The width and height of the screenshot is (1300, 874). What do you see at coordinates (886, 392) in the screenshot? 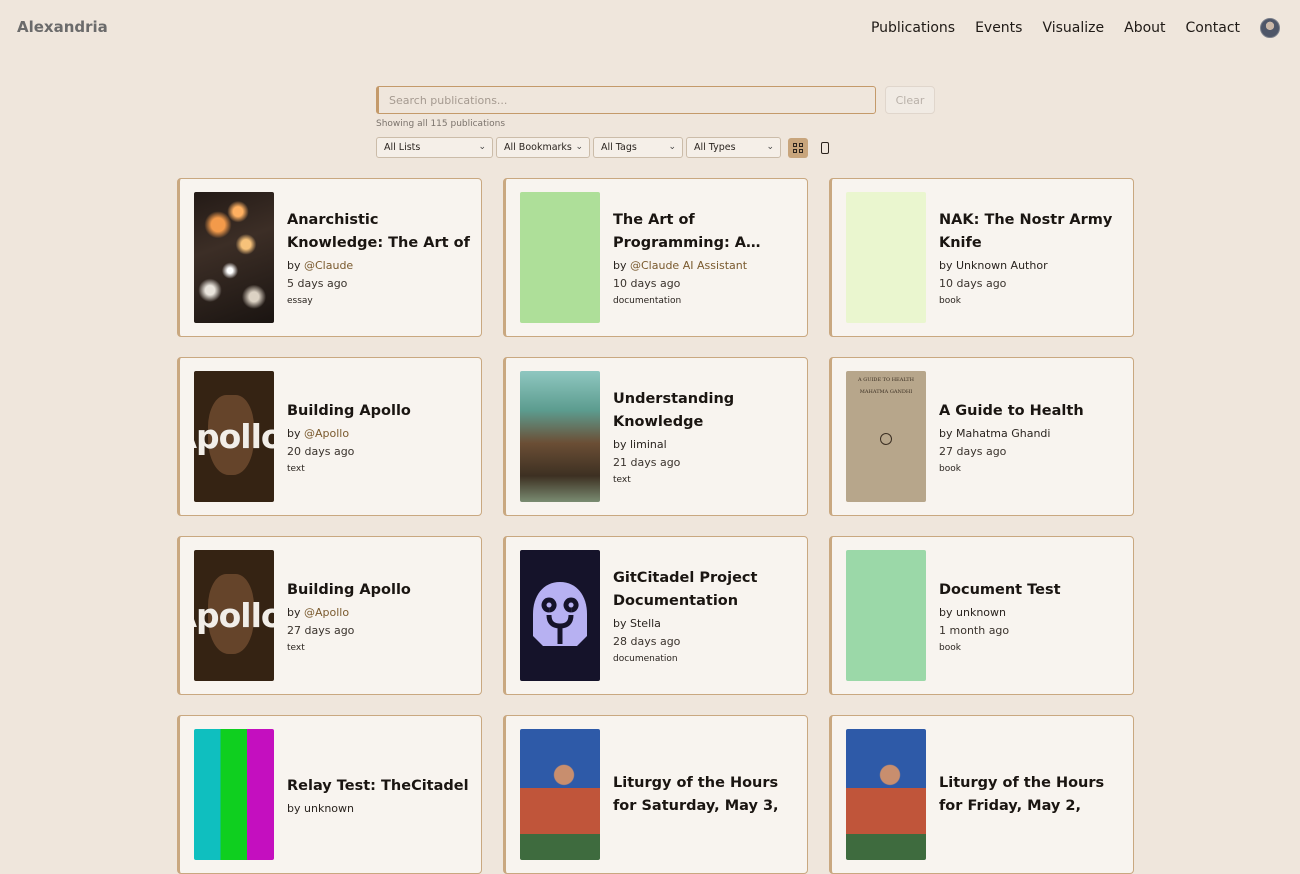
I see `cover-author-text: MAHATMA GANDHI` at bounding box center [886, 392].